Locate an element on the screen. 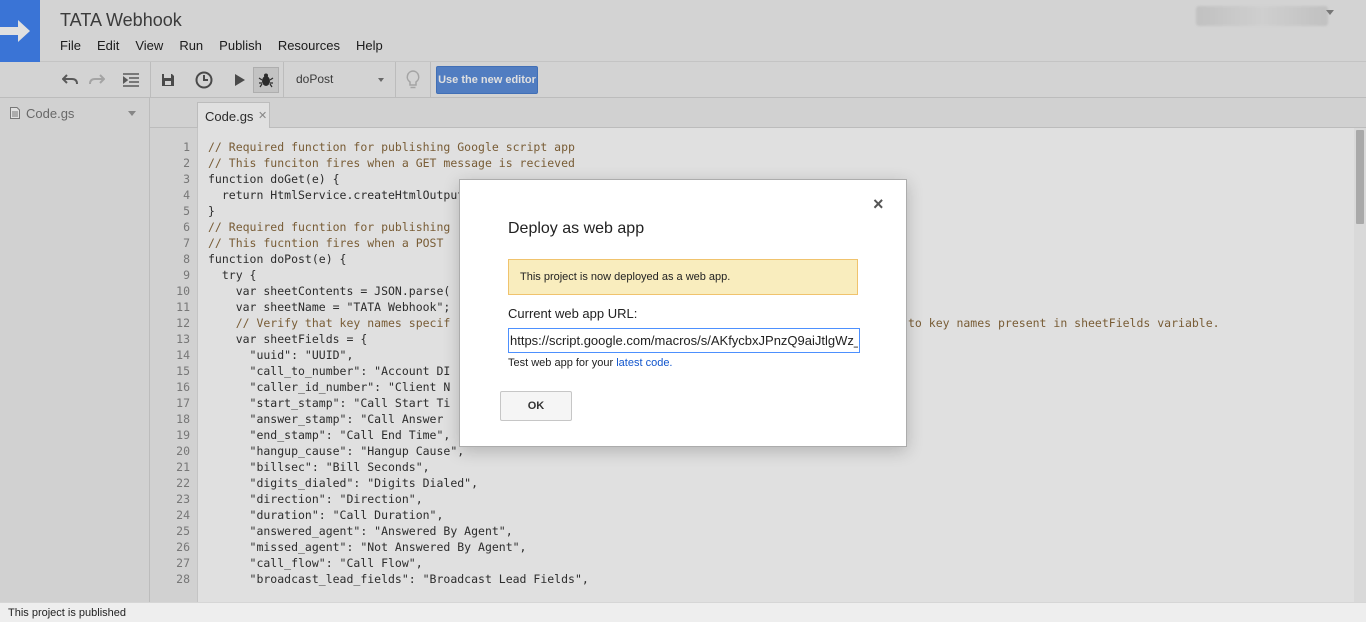 The image size is (1366, 622). test-web-app-text: Test web app for your latest code. is located at coordinates (590, 363).